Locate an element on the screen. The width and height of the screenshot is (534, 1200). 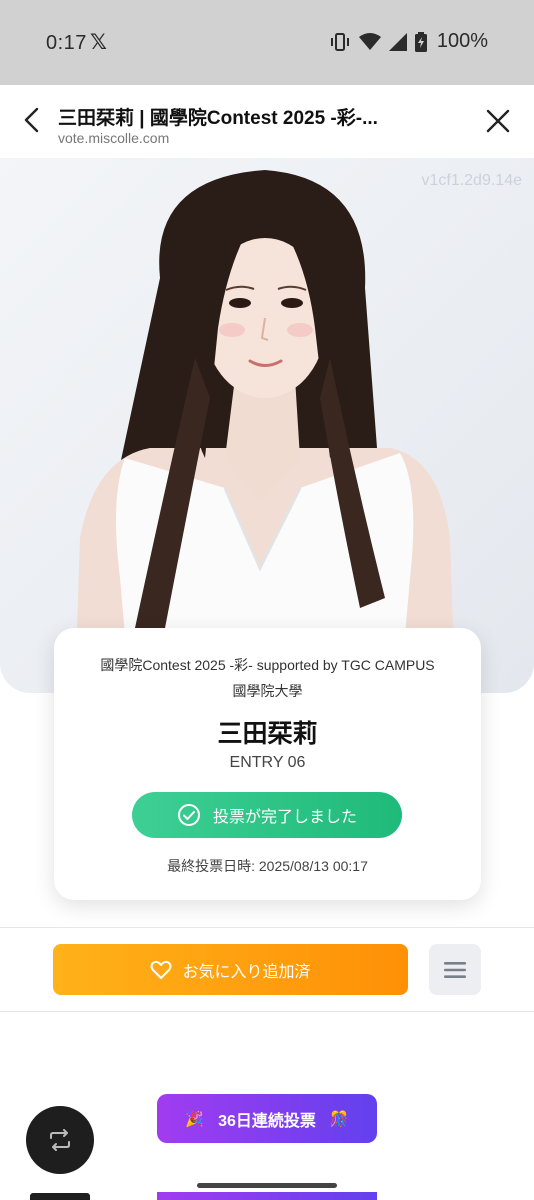
page-url: vote.miscolle.com is located at coordinates (114, 138).